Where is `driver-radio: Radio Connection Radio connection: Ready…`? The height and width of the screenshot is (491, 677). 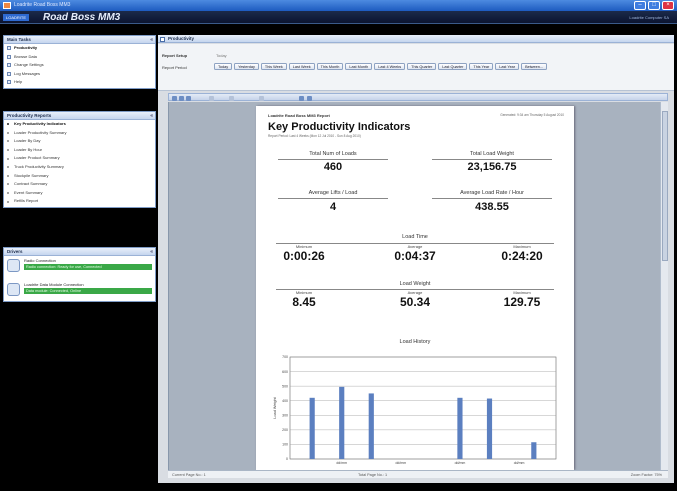
driver-radio: Radio Connection Radio connection: Ready… is located at coordinates (79, 268).